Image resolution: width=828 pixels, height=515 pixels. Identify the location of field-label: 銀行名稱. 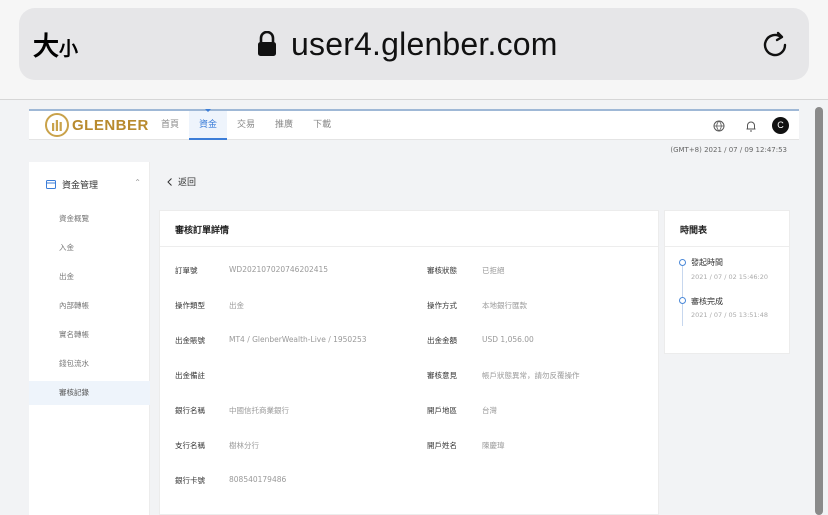
(190, 410).